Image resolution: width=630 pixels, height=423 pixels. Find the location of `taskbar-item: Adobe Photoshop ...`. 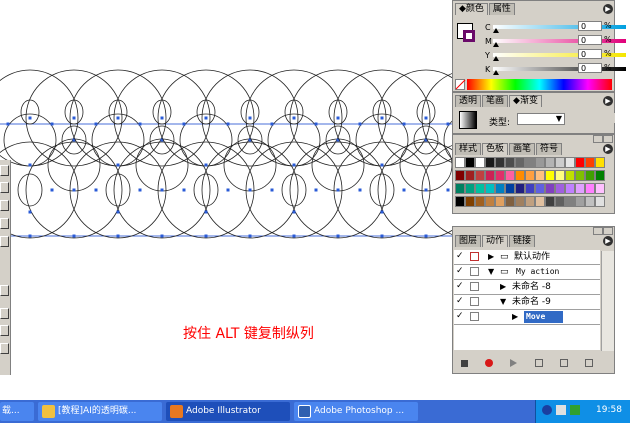

taskbar-item: Adobe Photoshop ... is located at coordinates (356, 411).